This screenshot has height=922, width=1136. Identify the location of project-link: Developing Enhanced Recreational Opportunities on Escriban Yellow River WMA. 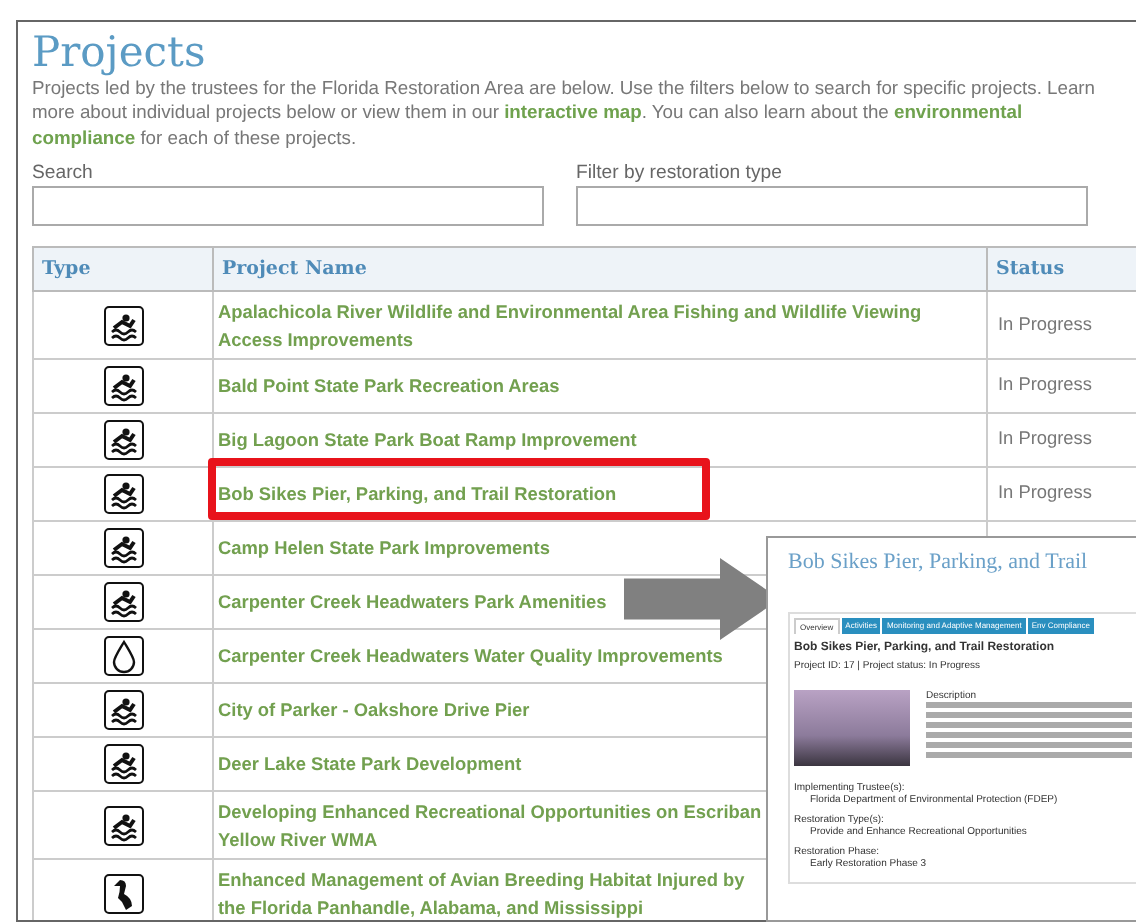
(490, 825).